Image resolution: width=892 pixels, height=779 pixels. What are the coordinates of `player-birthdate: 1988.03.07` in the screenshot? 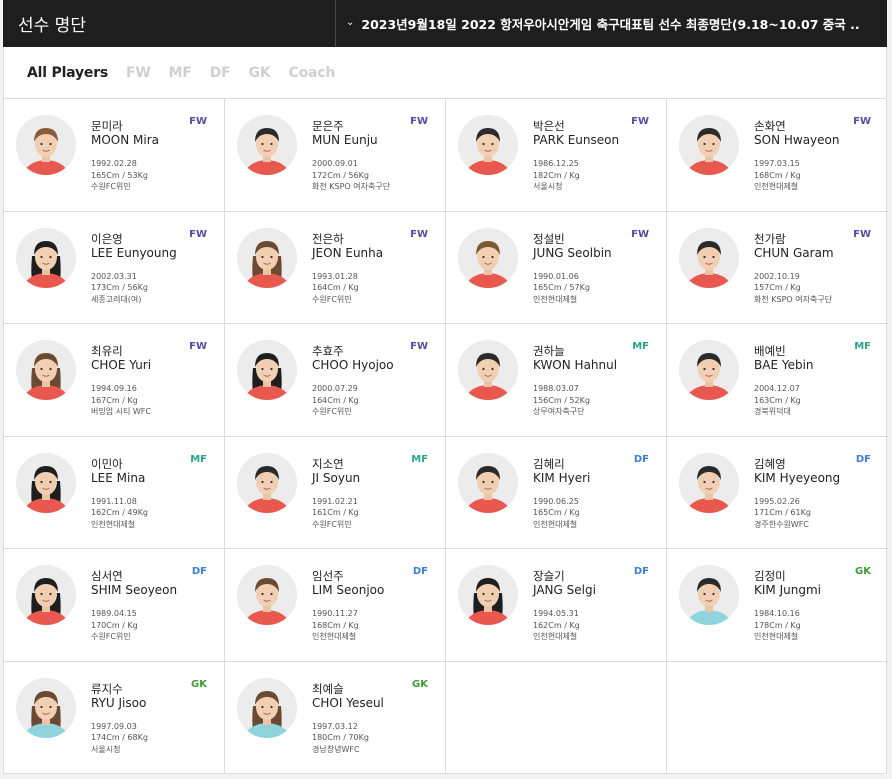 It's located at (556, 388).